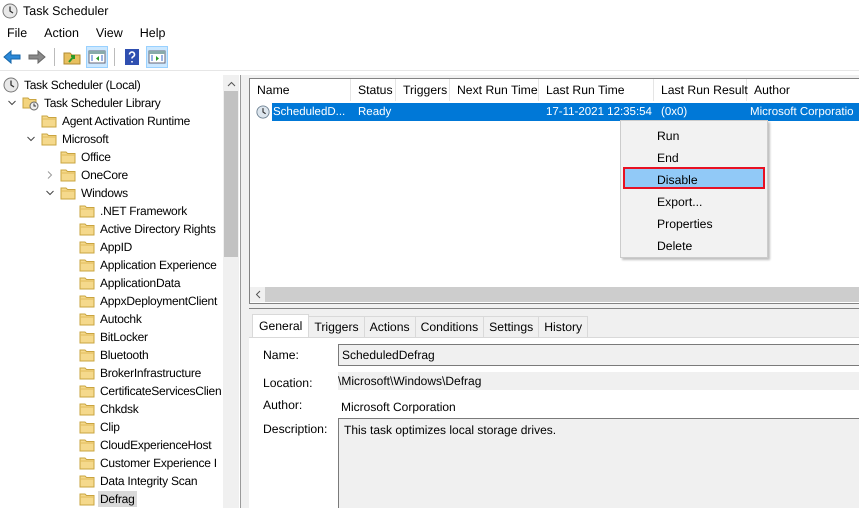 This screenshot has height=508, width=859. Describe the element at coordinates (156, 445) in the screenshot. I see `tree-item: CloudExperienceHost` at that location.